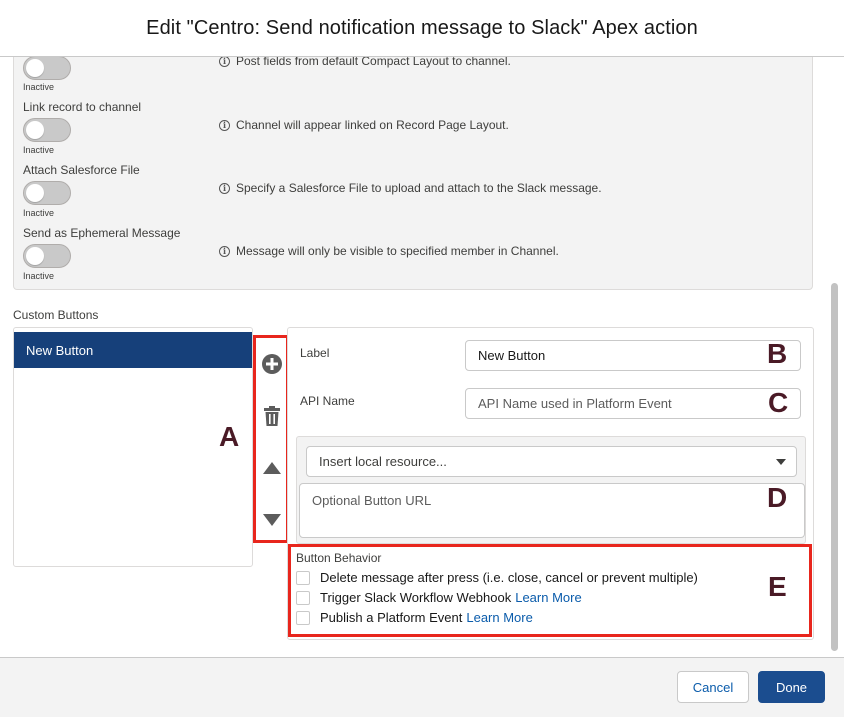 The height and width of the screenshot is (717, 844). I want to click on delete-message-checkbox, so click(303, 577).